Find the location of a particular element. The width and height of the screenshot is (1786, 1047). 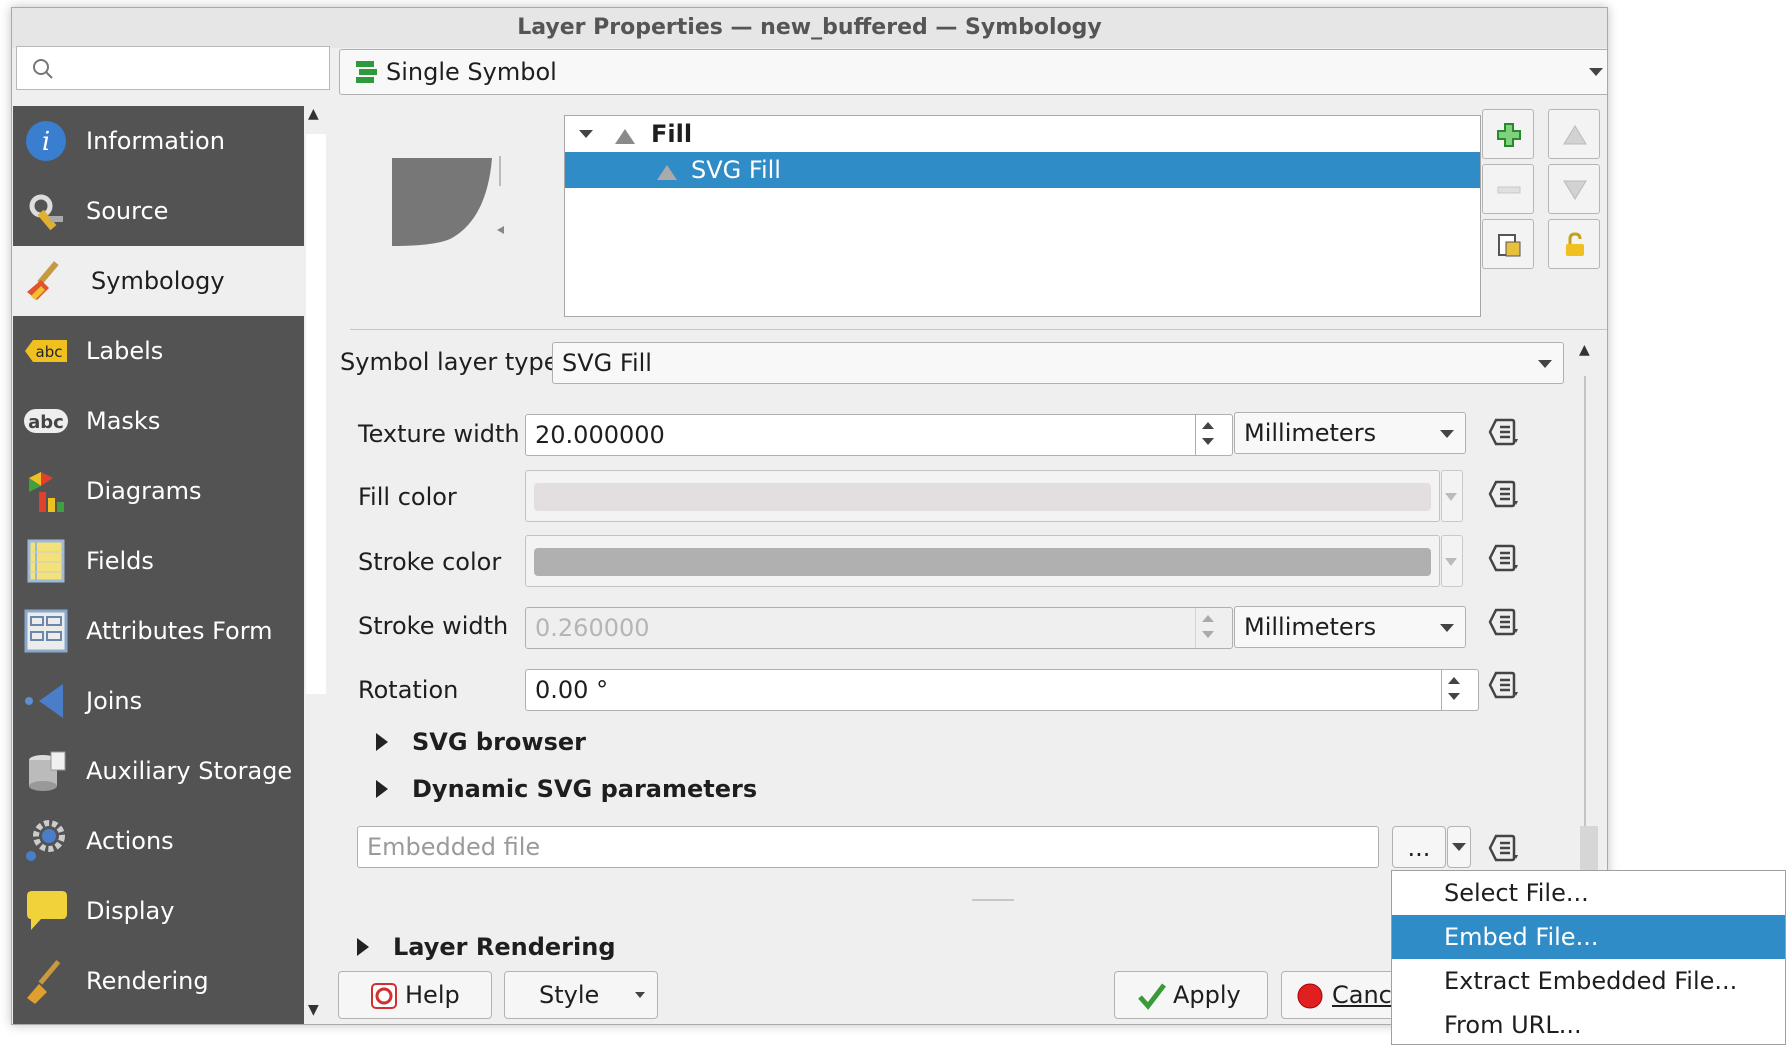

search-input is located at coordinates (173, 68).